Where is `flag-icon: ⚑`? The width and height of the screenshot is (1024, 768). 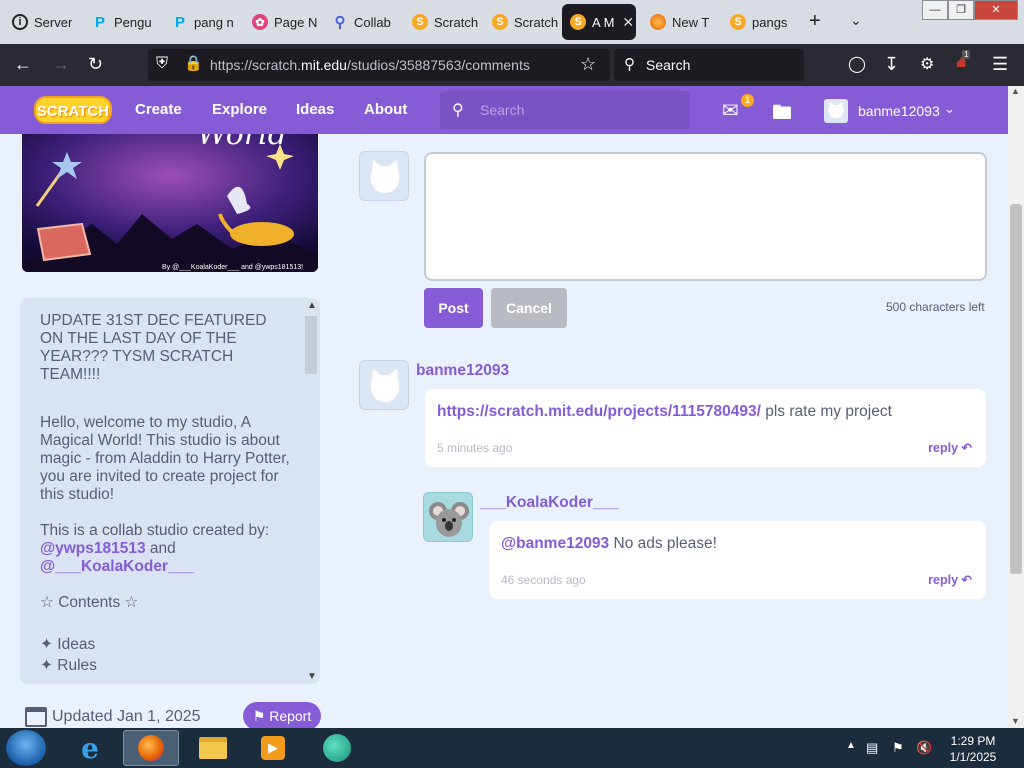
flag-icon: ⚑ is located at coordinates (259, 716).